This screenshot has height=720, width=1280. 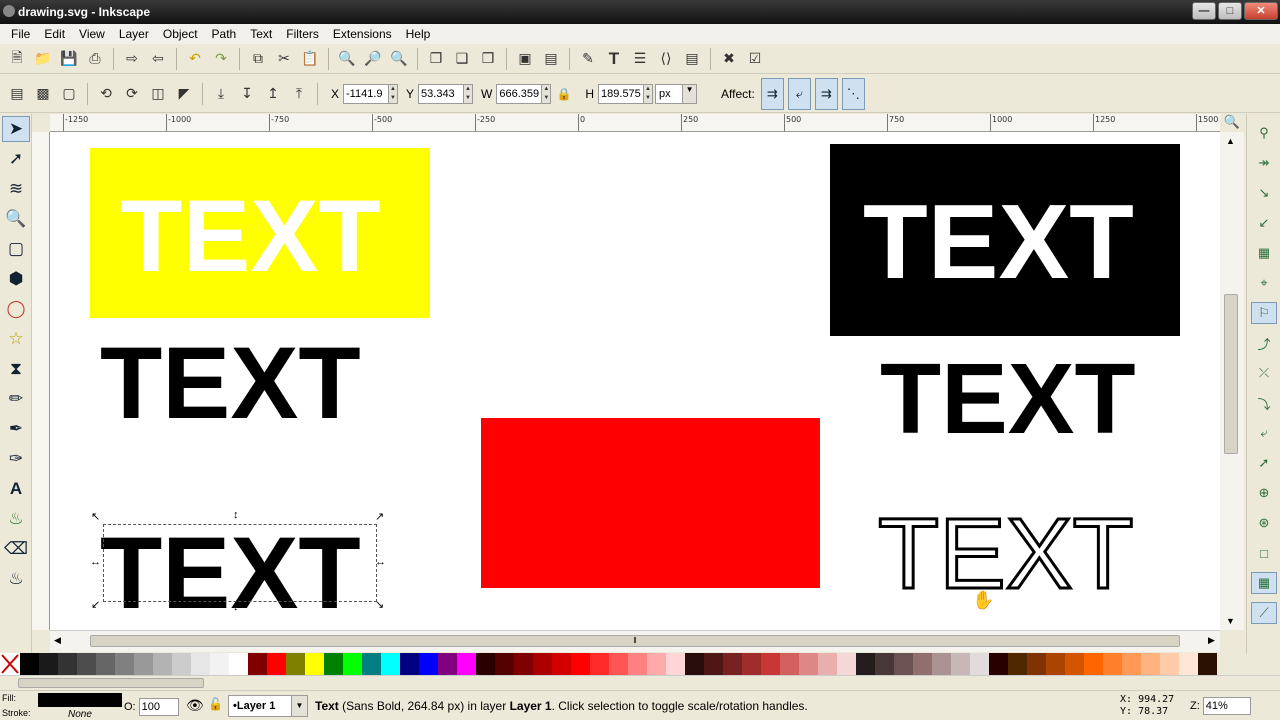 I want to click on ellipse-tool-icon: ◯, so click(x=16, y=309).